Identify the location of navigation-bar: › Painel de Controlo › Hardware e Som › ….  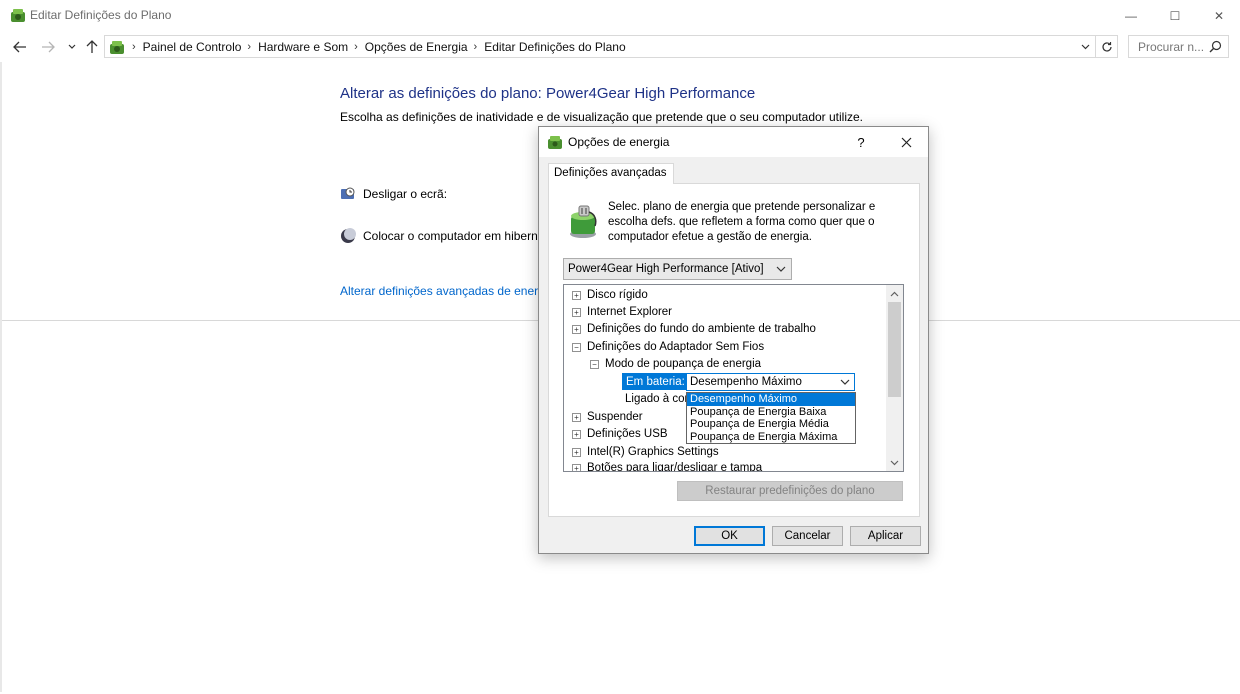
(620, 46).